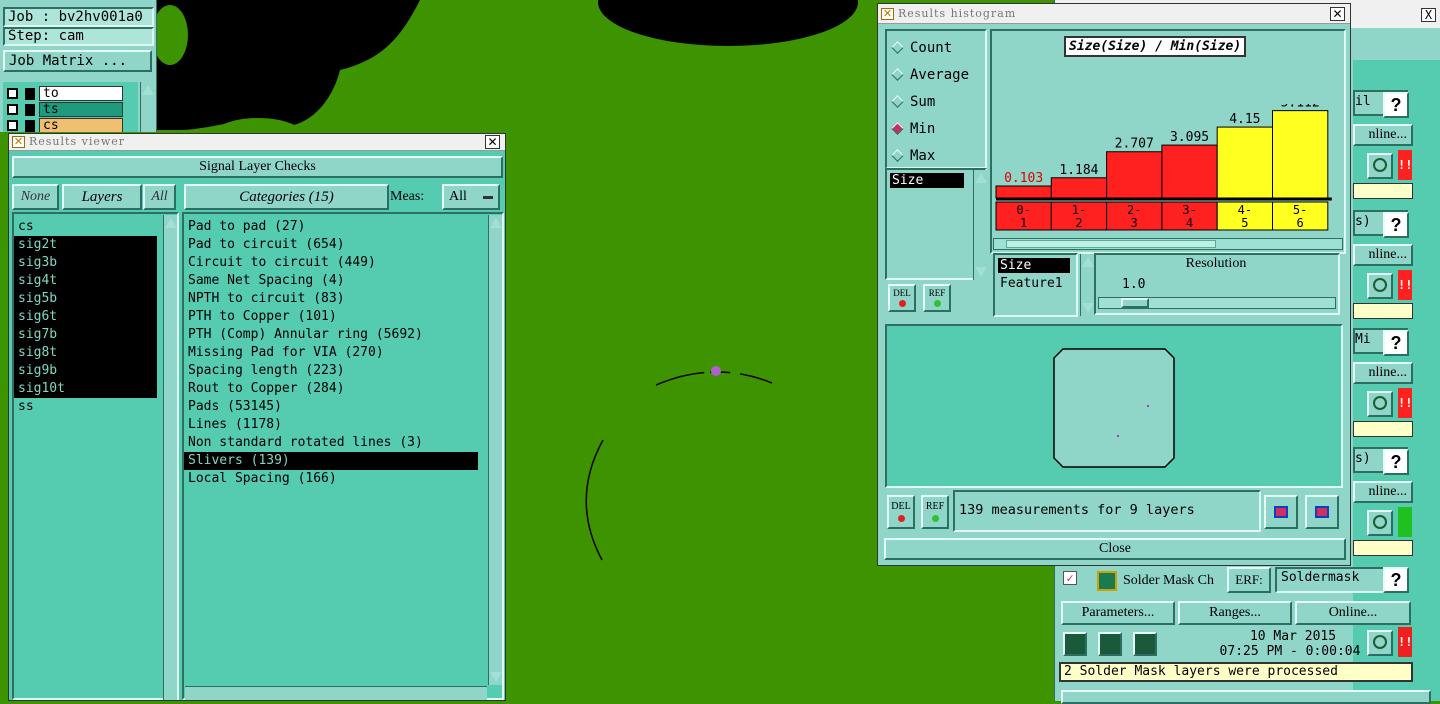 The width and height of the screenshot is (1440, 704). What do you see at coordinates (286, 197) in the screenshot?
I see `categories-button: Categories (15)` at bounding box center [286, 197].